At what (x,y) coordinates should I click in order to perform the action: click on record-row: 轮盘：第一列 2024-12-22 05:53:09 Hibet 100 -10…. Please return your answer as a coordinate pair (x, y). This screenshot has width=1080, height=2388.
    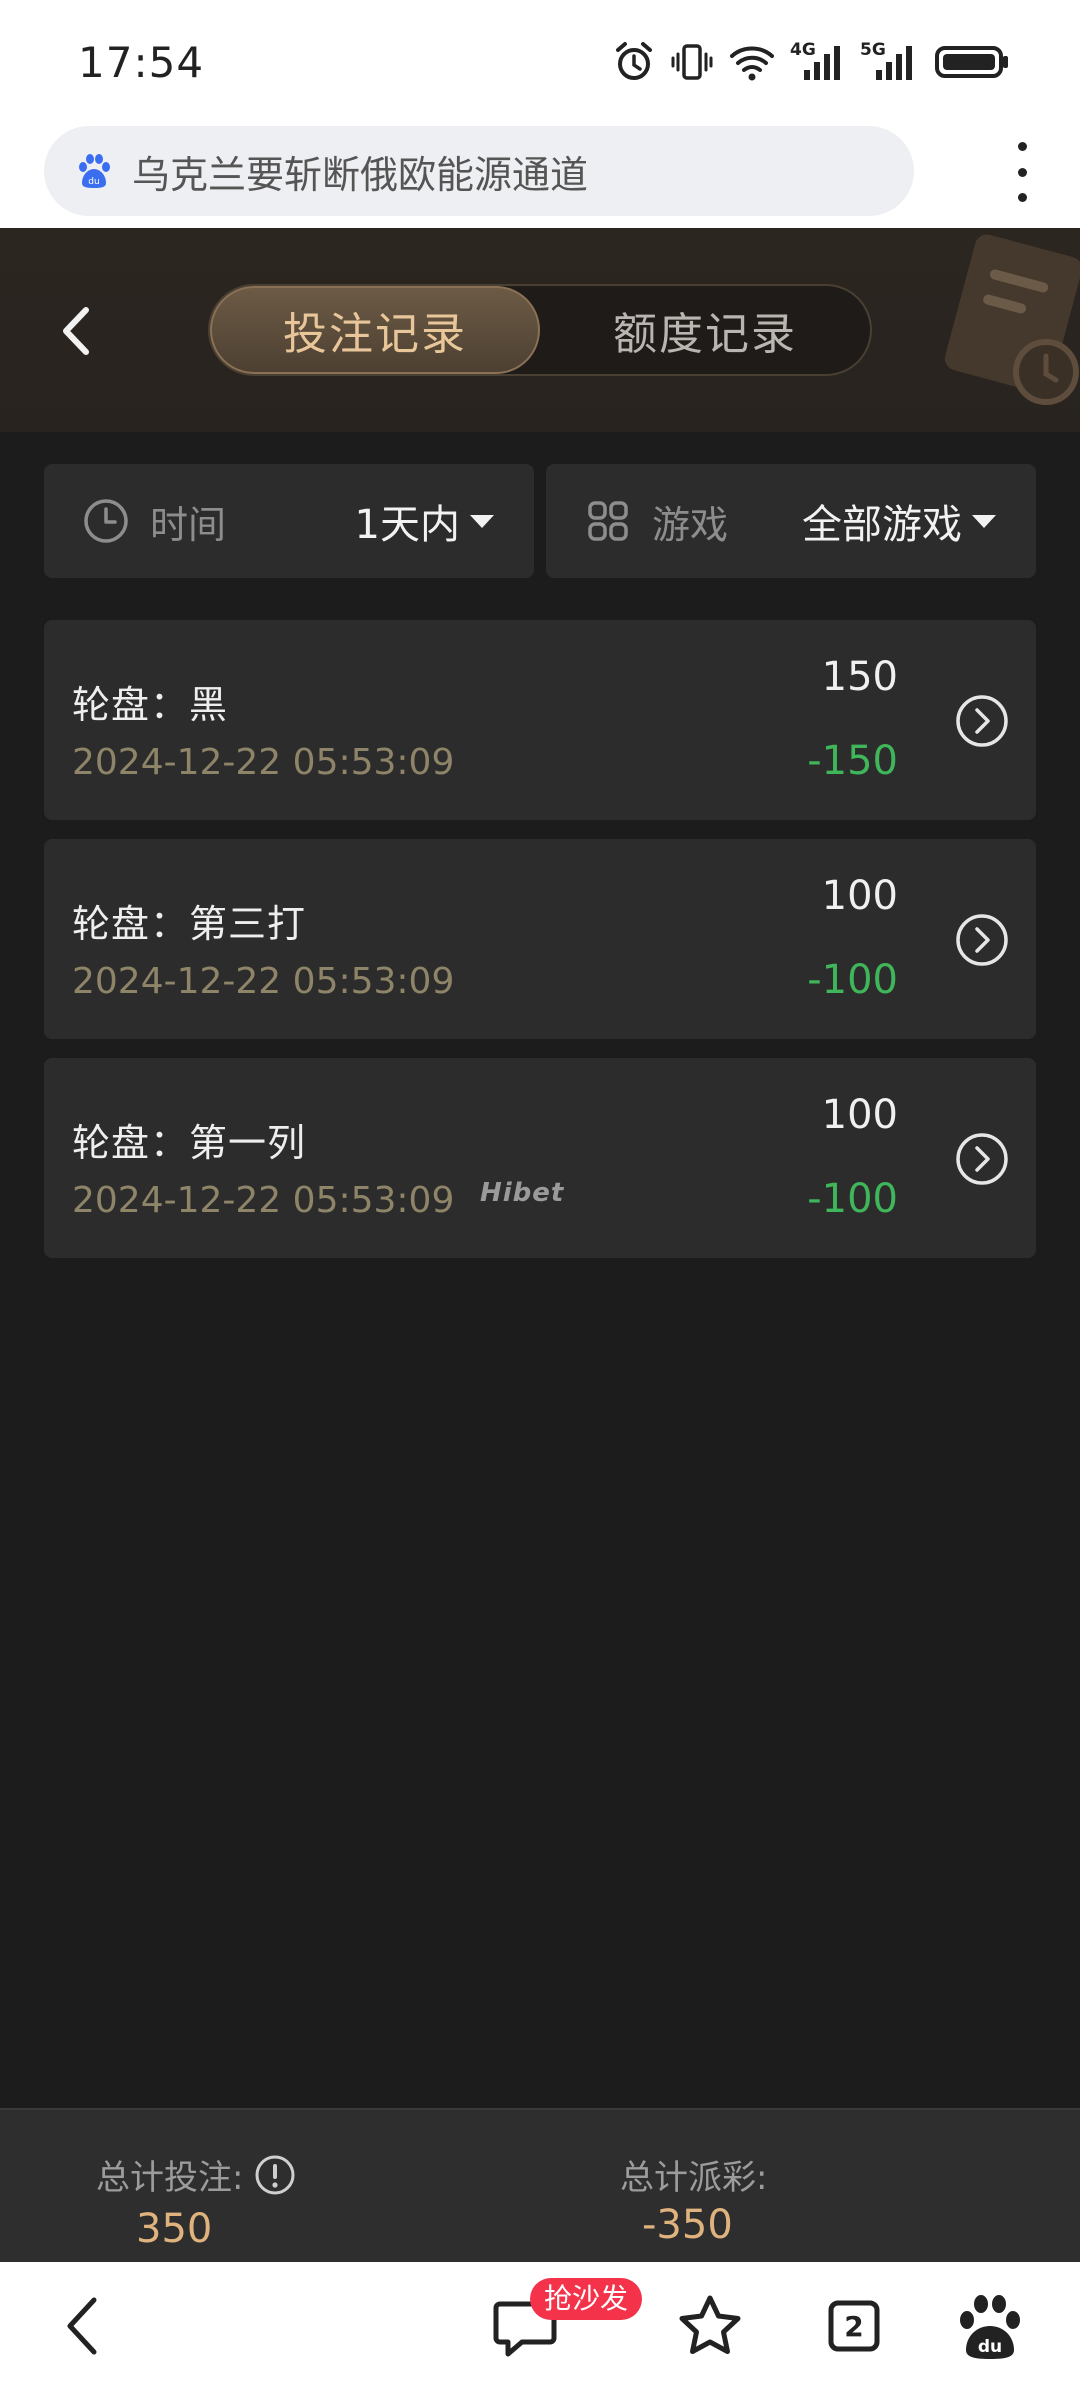
    Looking at the image, I should click on (540, 1158).